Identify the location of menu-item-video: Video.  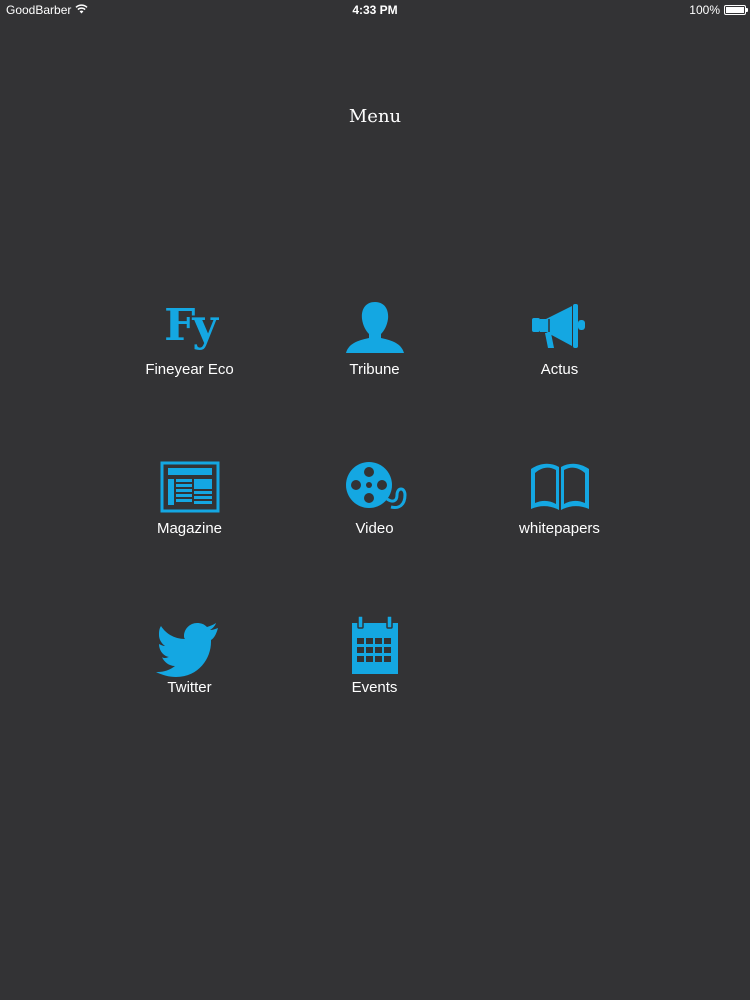
(374, 536).